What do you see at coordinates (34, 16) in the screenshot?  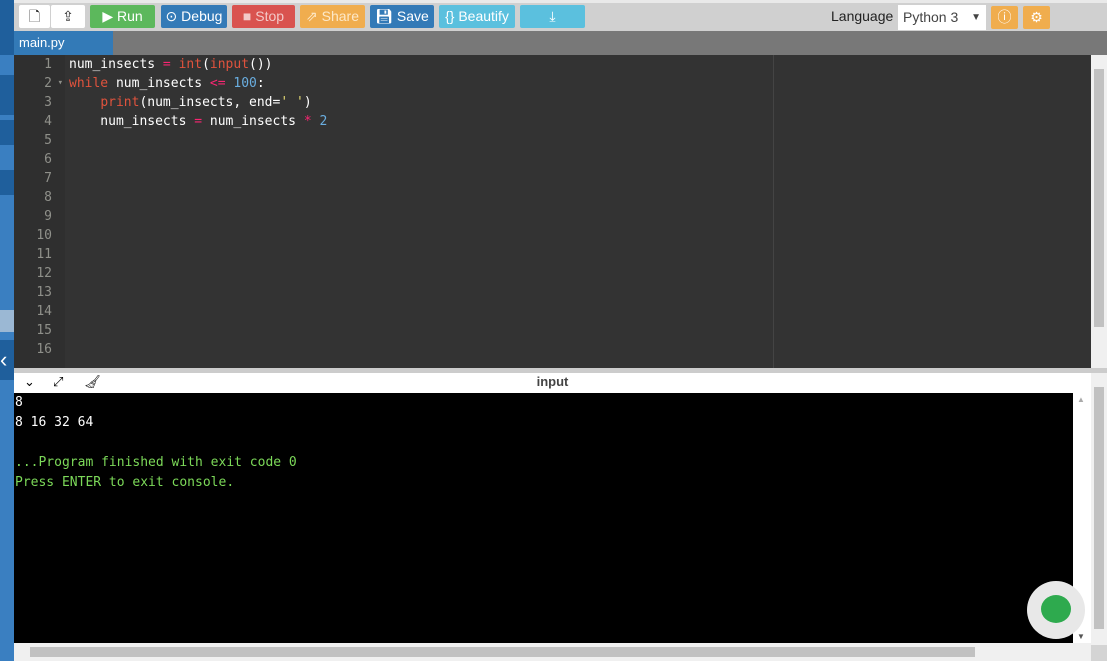 I see `new-file-button: 🗋` at bounding box center [34, 16].